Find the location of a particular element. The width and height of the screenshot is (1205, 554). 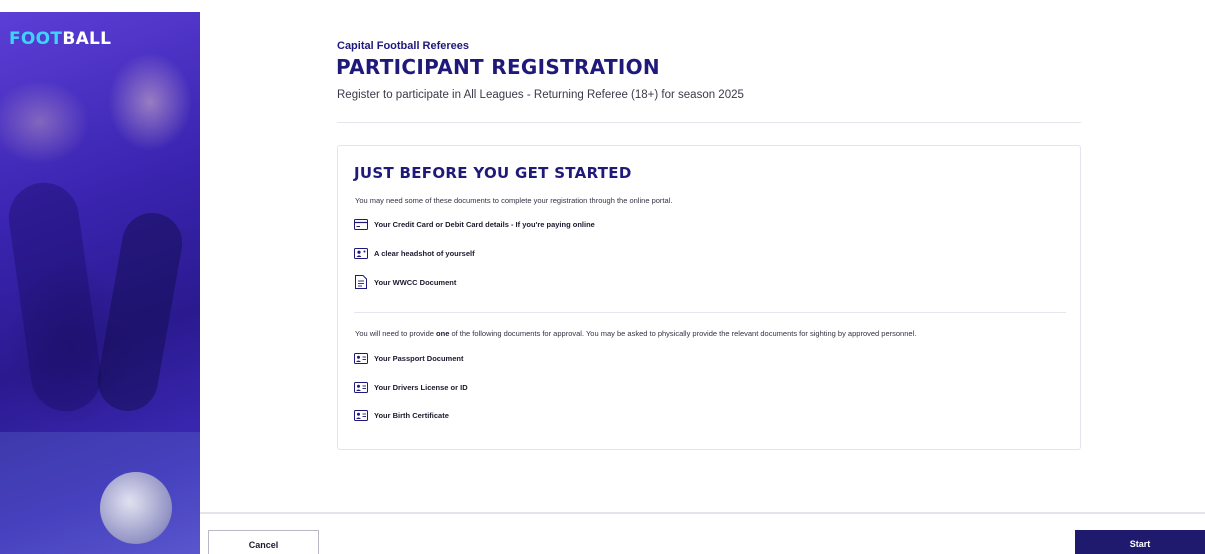

document-item-passport: Your Passport Document is located at coordinates (408, 358).